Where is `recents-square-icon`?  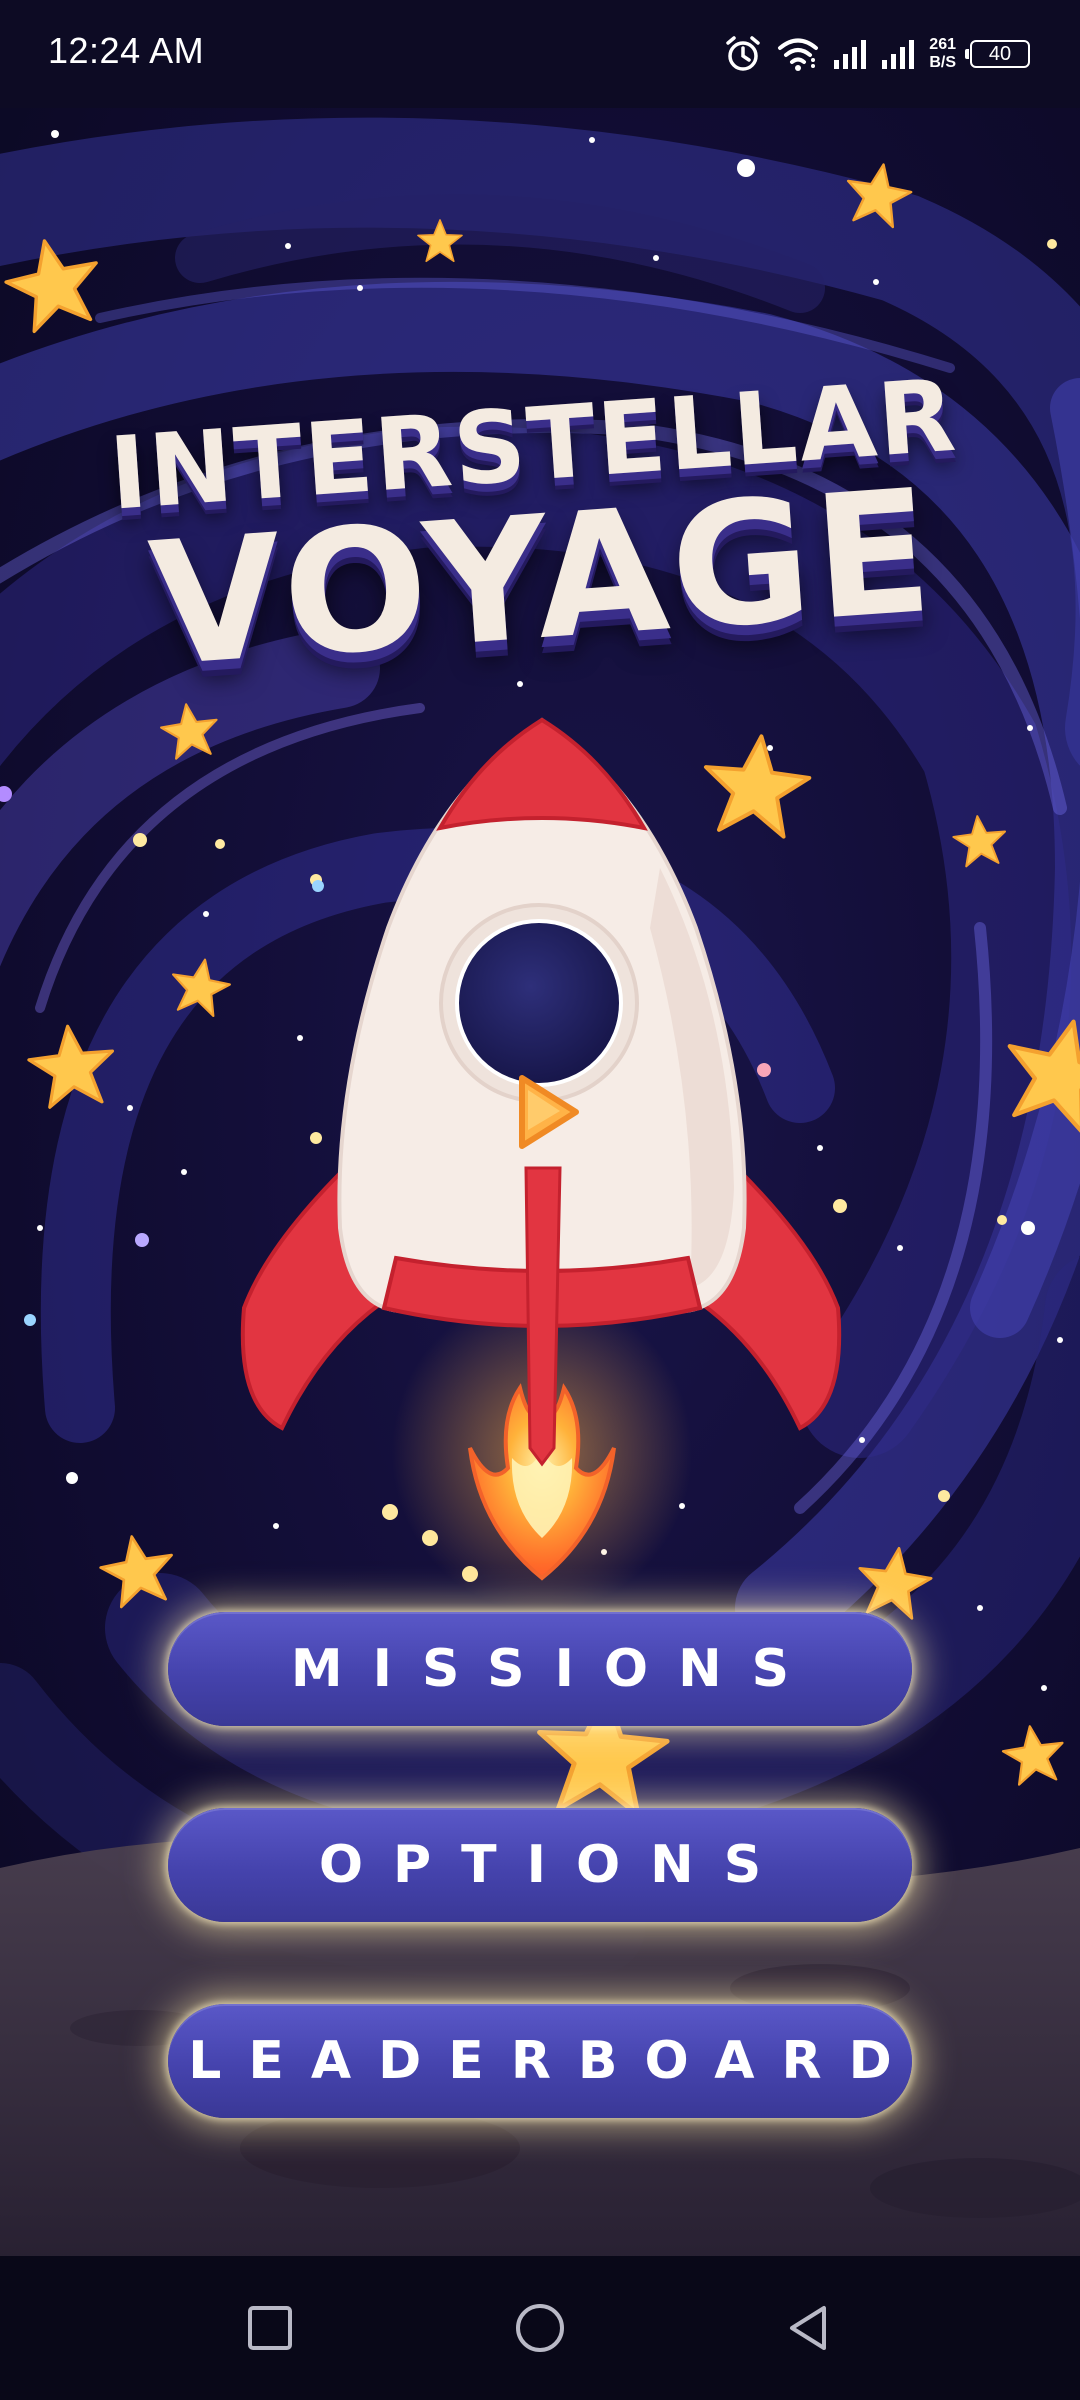 recents-square-icon is located at coordinates (270, 2328).